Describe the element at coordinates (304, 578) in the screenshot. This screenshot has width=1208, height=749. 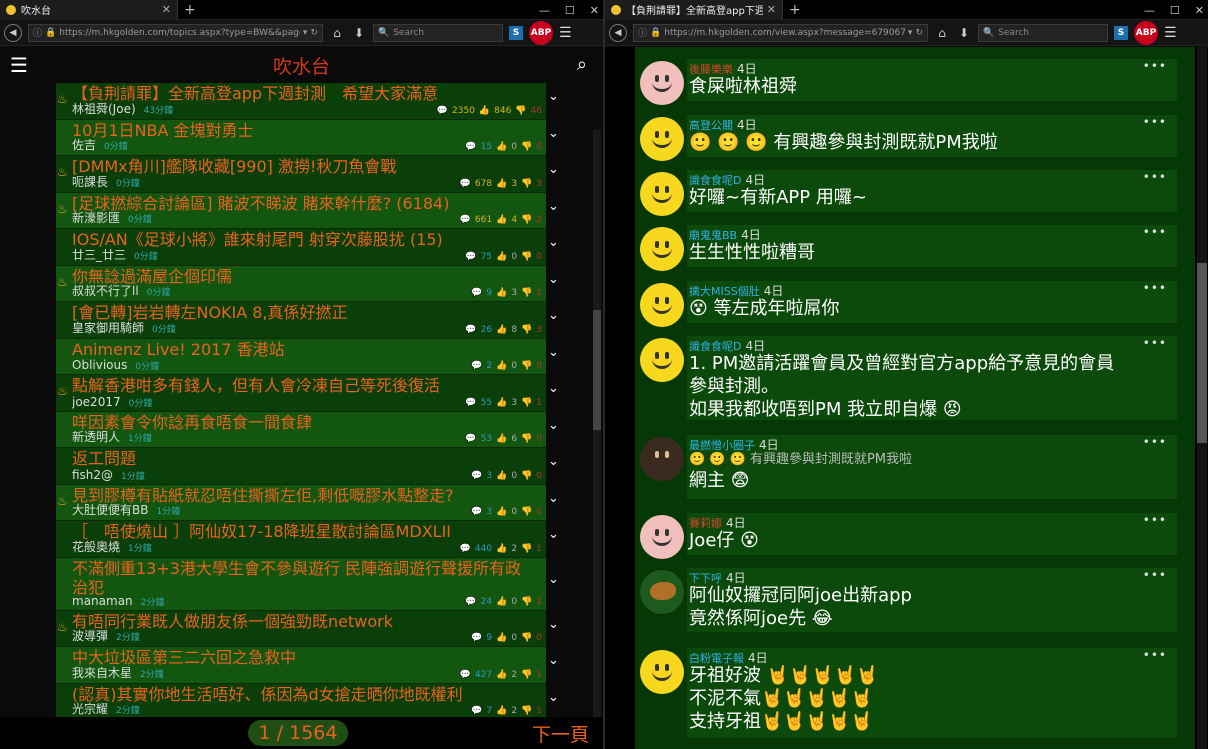
I see `topic-title: 不滿側重13+3港大學生會不參與遊行 民陣強調遊行聲援所有政治犯` at that location.